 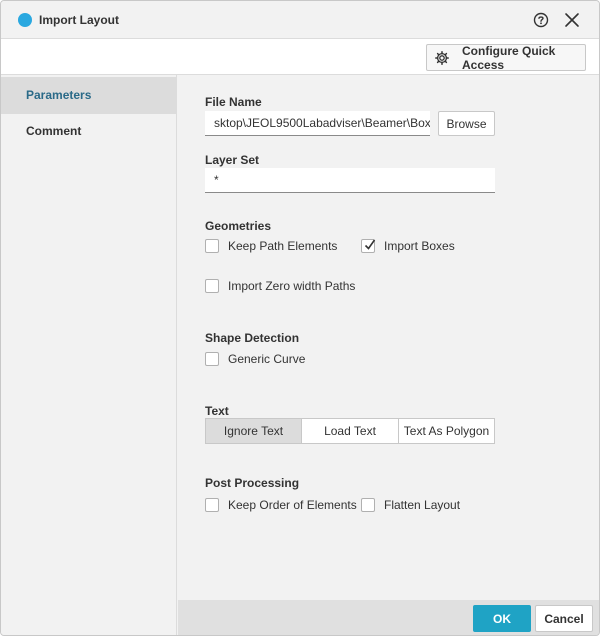 What do you see at coordinates (252, 338) in the screenshot?
I see `shape-detection-label: Shape Detection` at bounding box center [252, 338].